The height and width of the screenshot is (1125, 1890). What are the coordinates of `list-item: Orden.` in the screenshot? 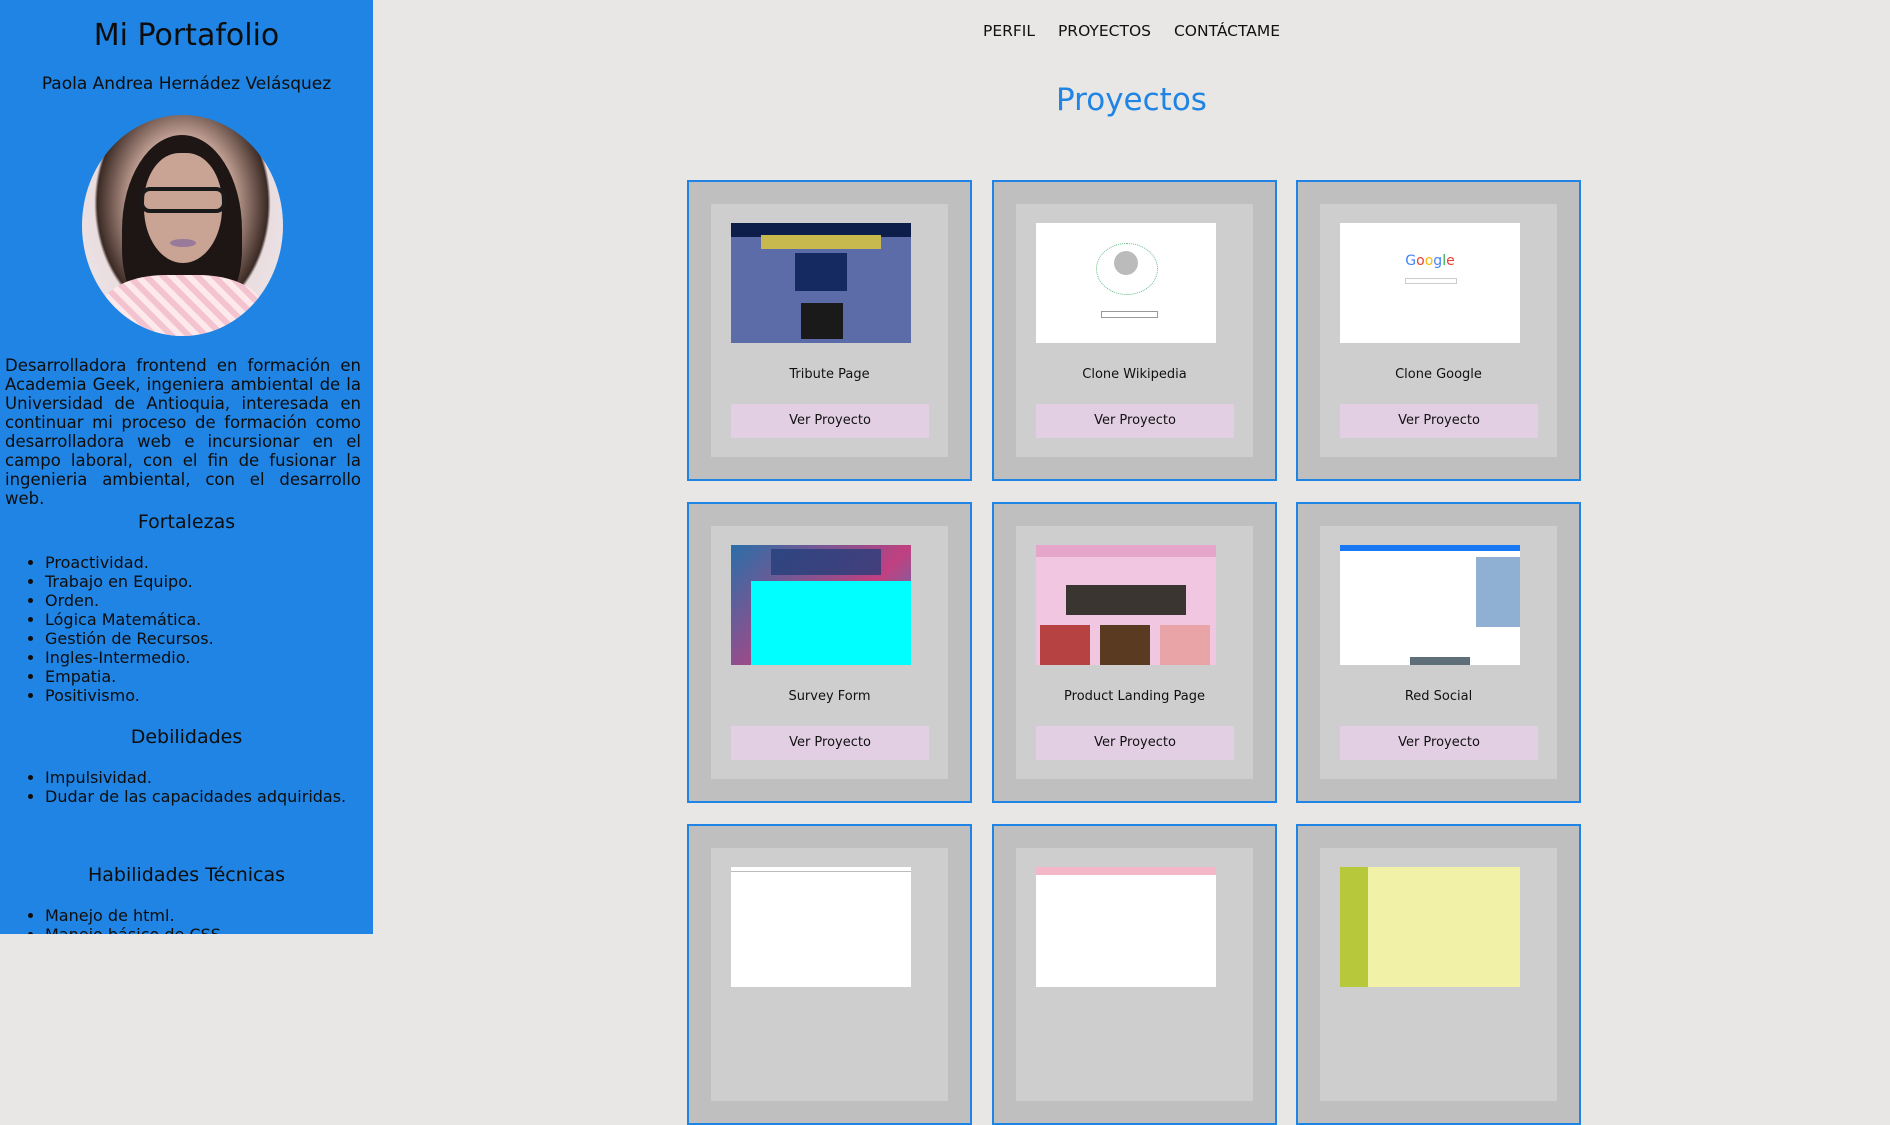 It's located at (129, 600).